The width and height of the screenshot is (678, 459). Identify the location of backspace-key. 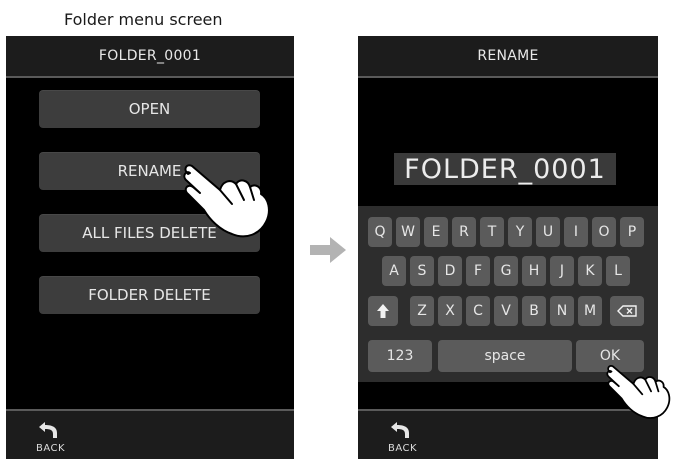
(627, 311).